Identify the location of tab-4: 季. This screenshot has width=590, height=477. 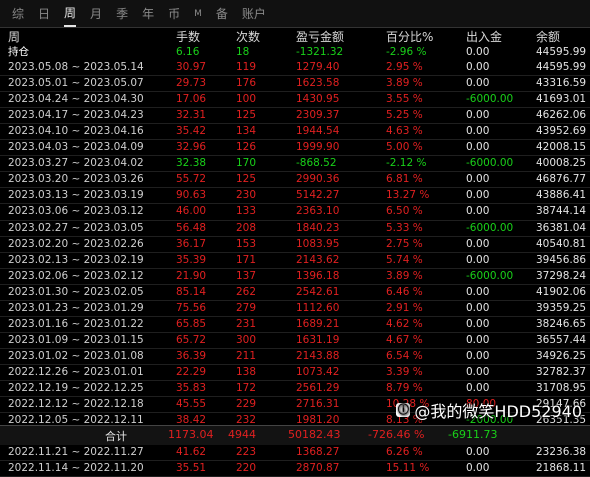
(122, 14).